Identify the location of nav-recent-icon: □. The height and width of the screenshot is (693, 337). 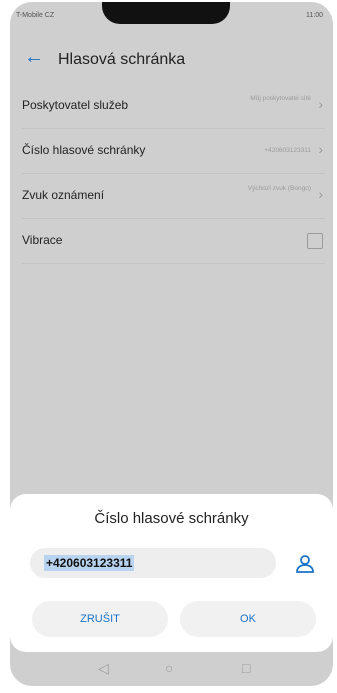
(246, 668).